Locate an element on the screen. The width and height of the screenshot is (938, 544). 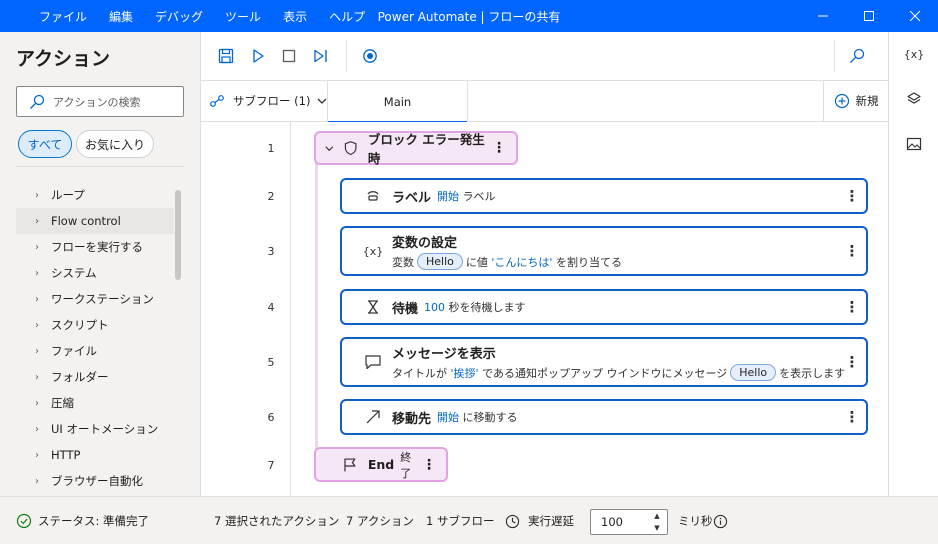
record-button is located at coordinates (370, 56).